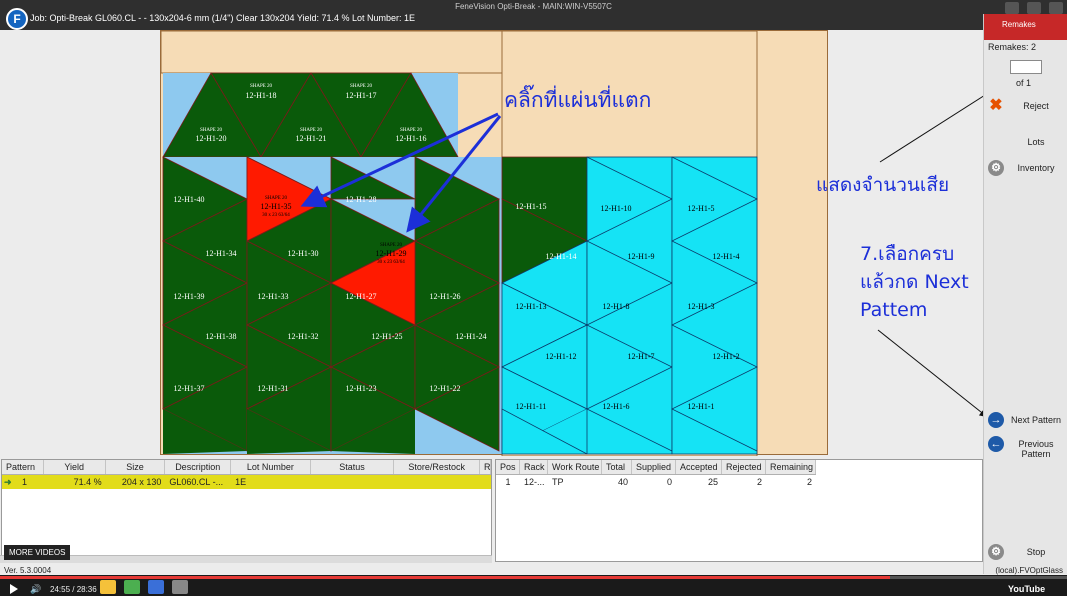 The height and width of the screenshot is (596, 1067). I want to click on more-videos-button: MORE VIDEOS, so click(37, 552).